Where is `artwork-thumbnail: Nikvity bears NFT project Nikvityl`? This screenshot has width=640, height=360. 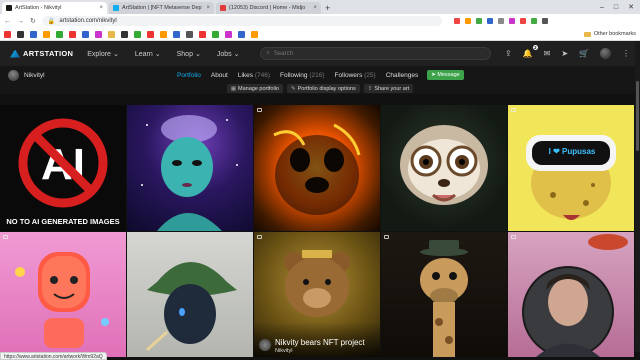
artwork-thumbnail: Nikvity bears NFT project Nikvityl is located at coordinates (317, 294).